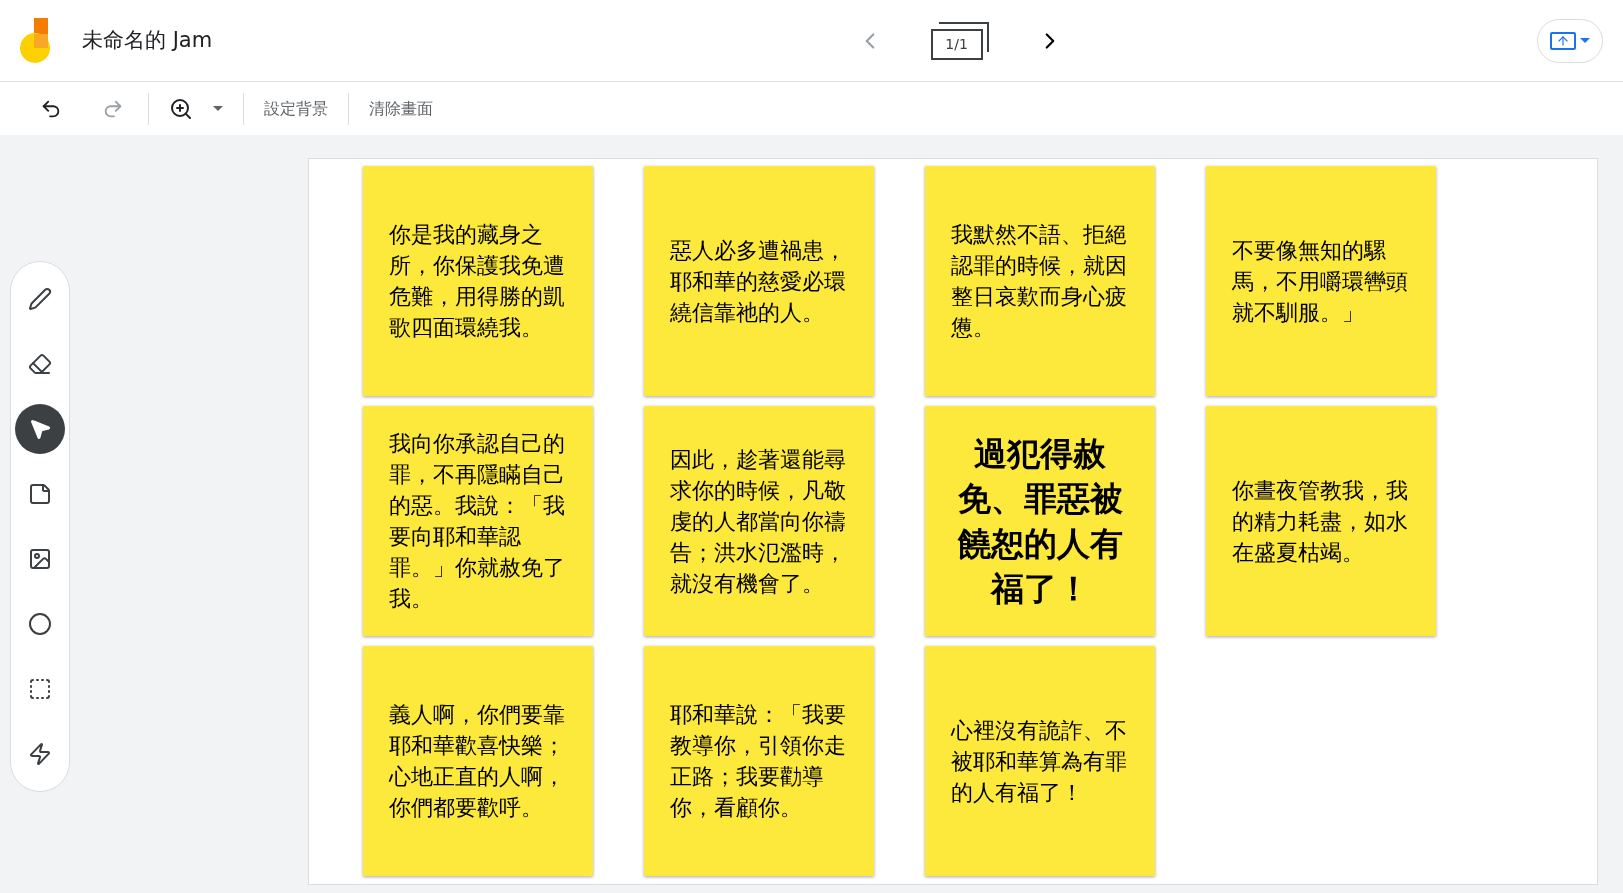 The image size is (1623, 893). I want to click on sticky-note: 你是我的藏身之所，你保護我免遭危難，用得勝的凱歌四面環繞我。, so click(478, 281).